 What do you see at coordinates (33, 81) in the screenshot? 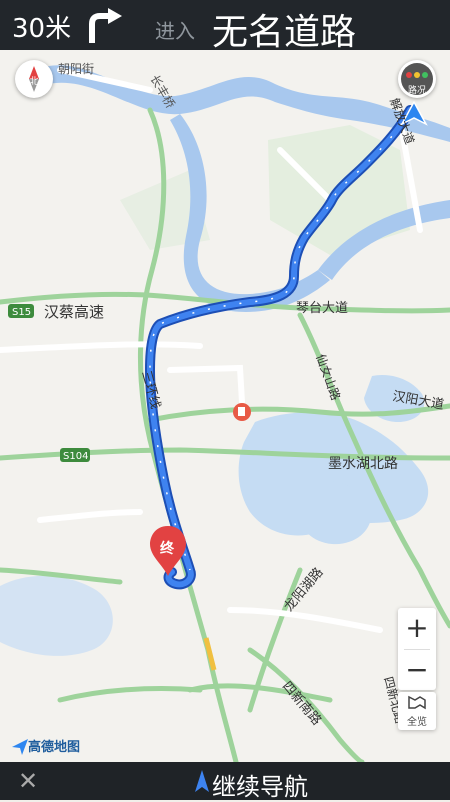
I see `svg-text: 北` at bounding box center [33, 81].